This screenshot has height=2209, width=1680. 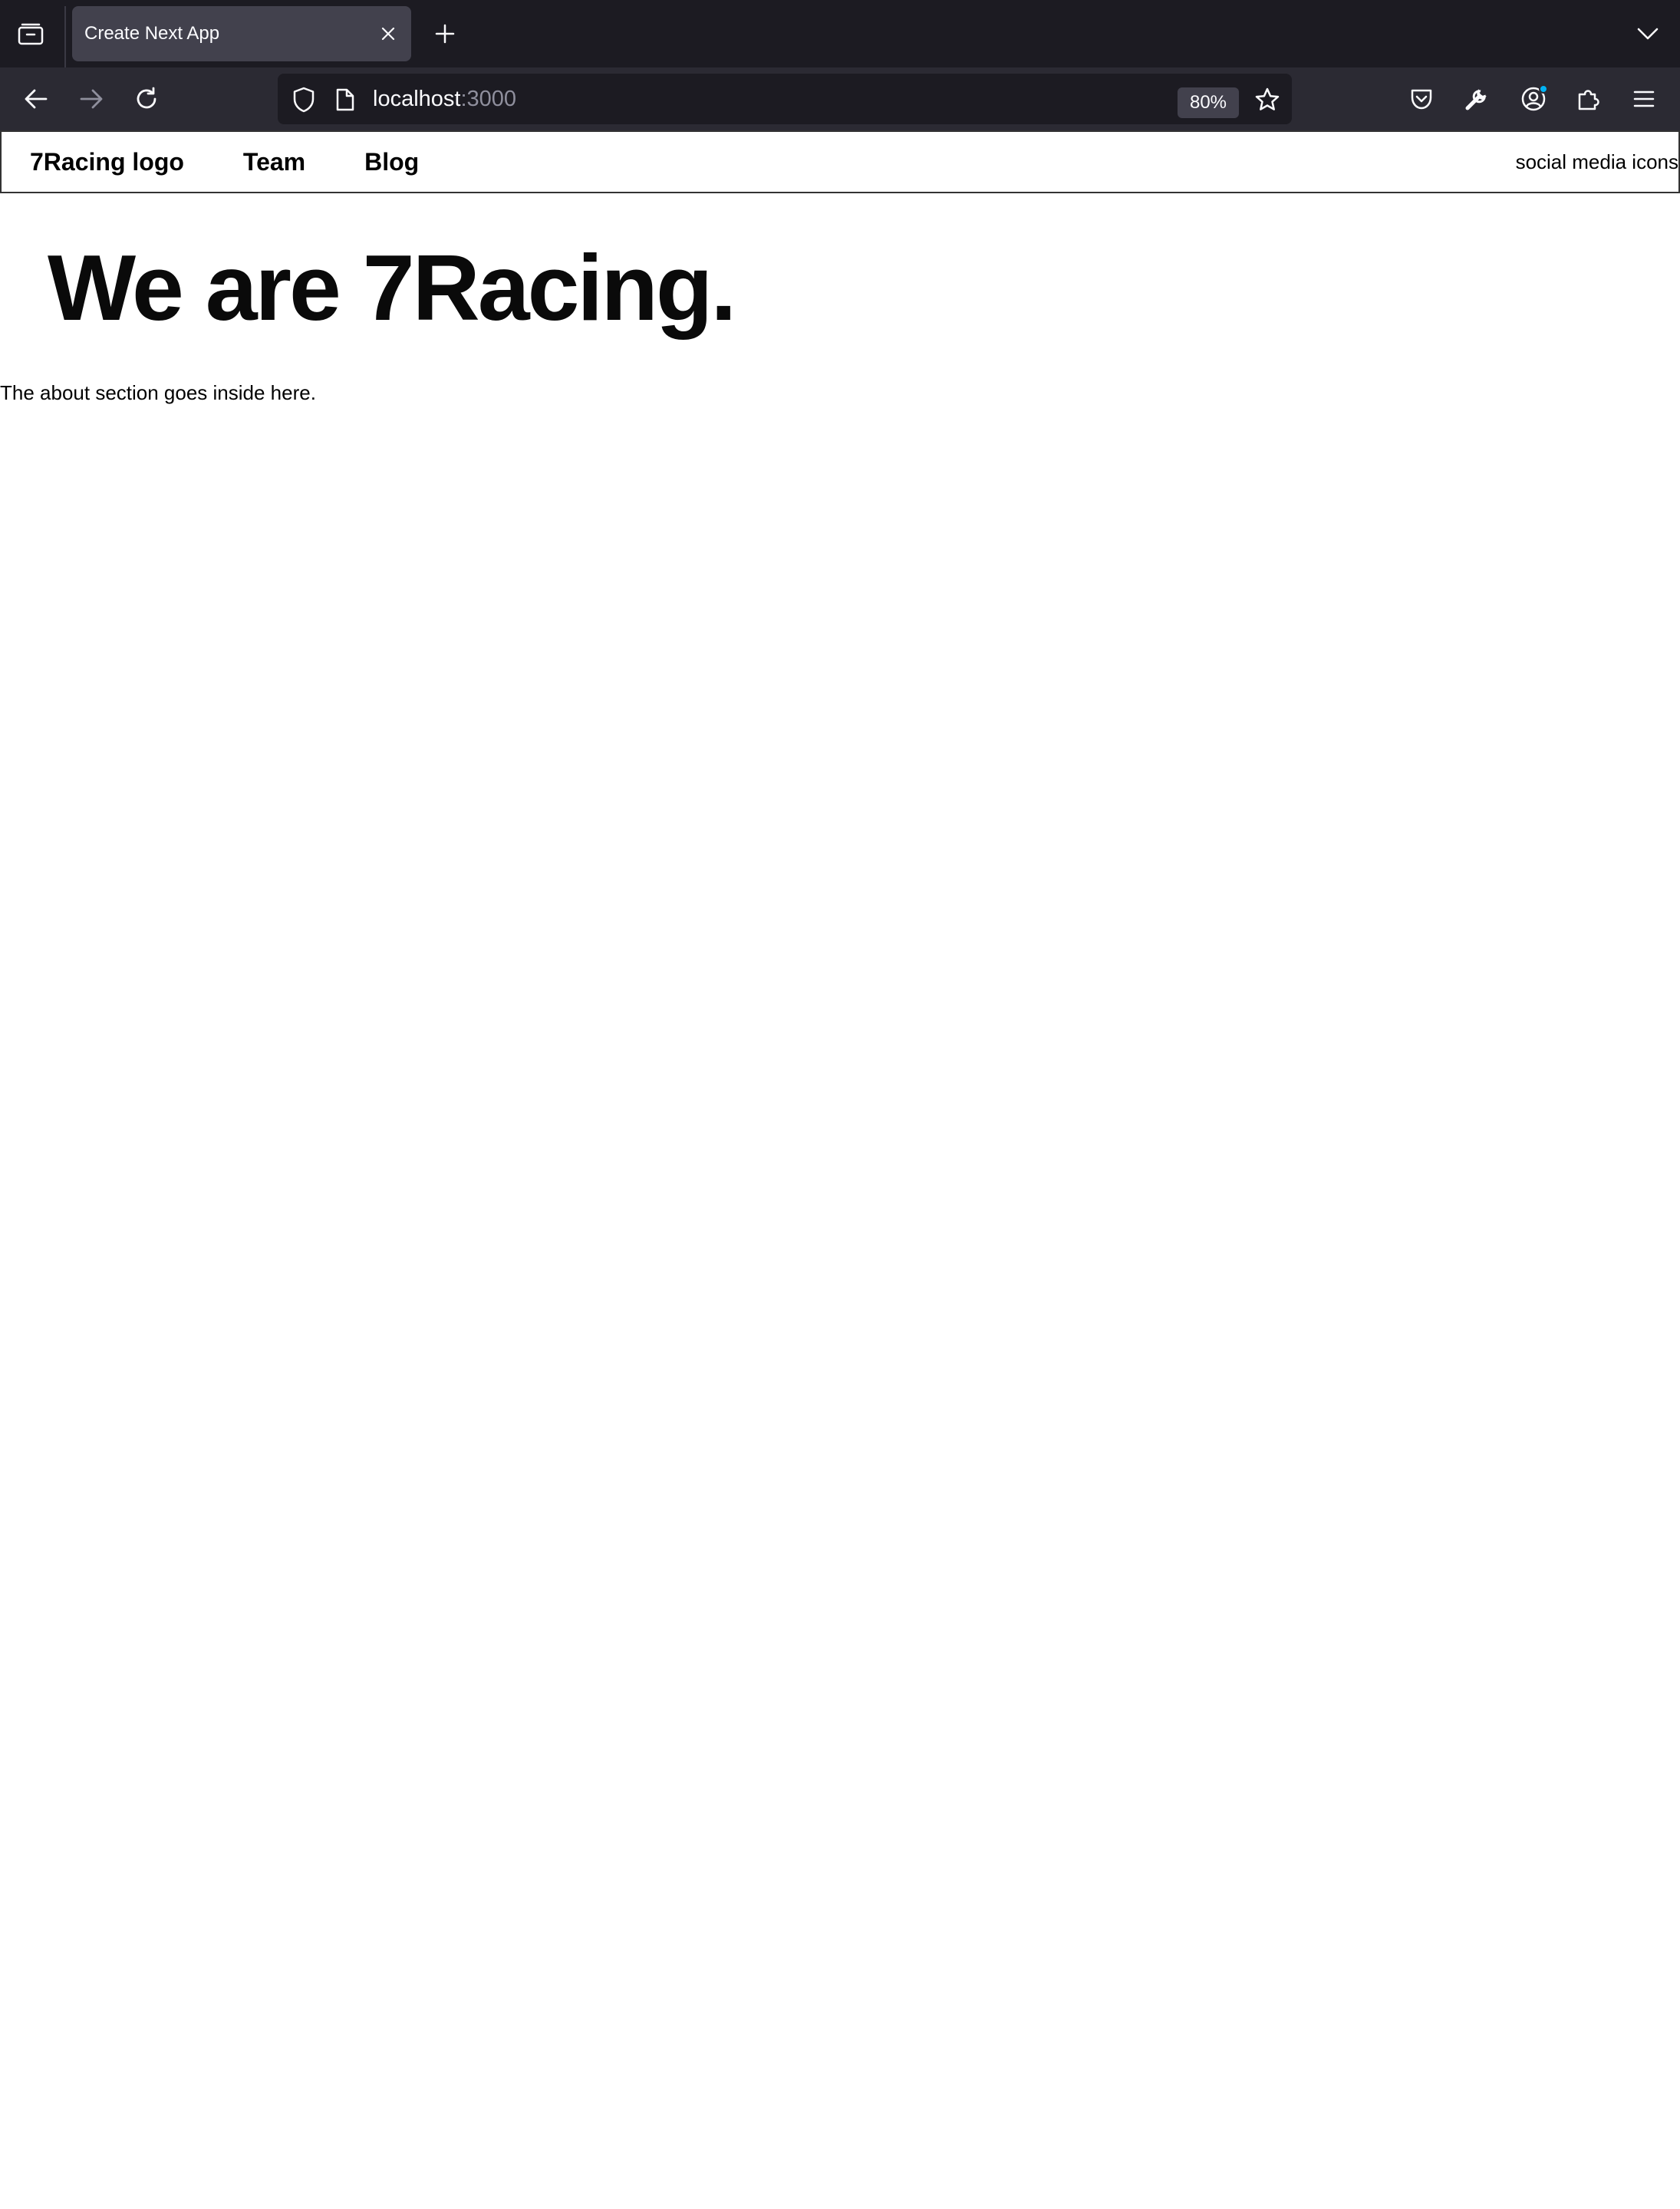 I want to click on browser-tab-strip: Create Next App, so click(x=840, y=33).